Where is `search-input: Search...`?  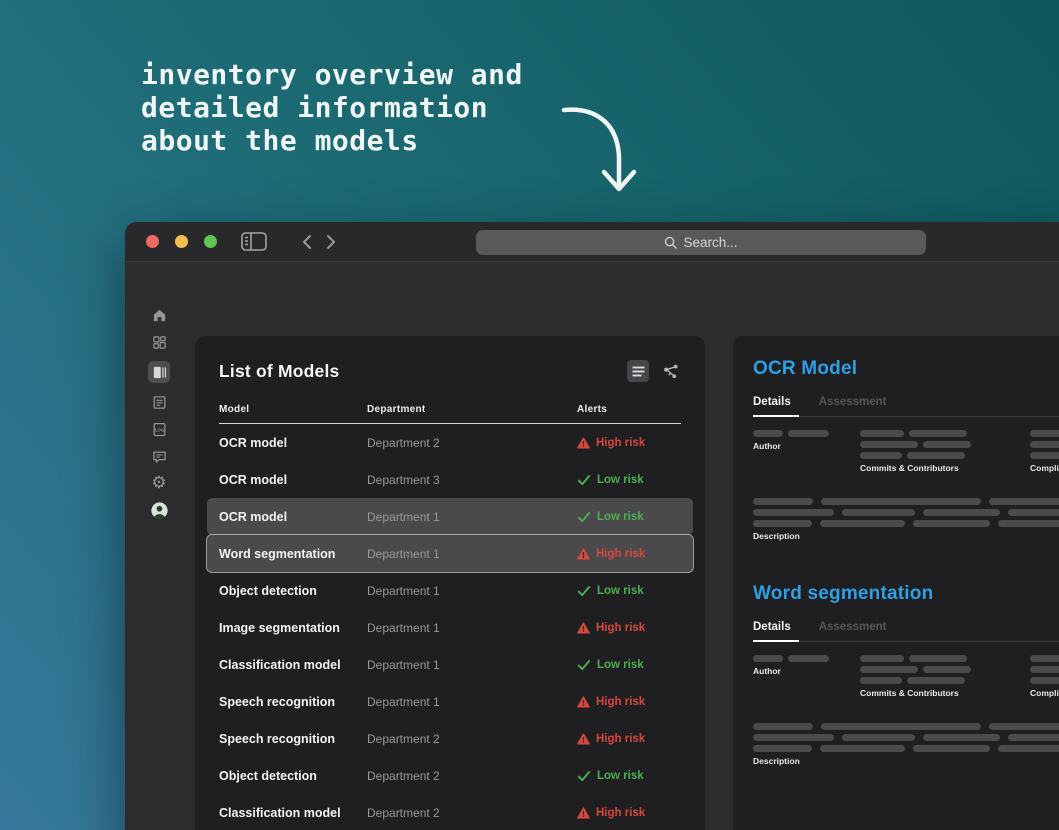 search-input: Search... is located at coordinates (701, 242).